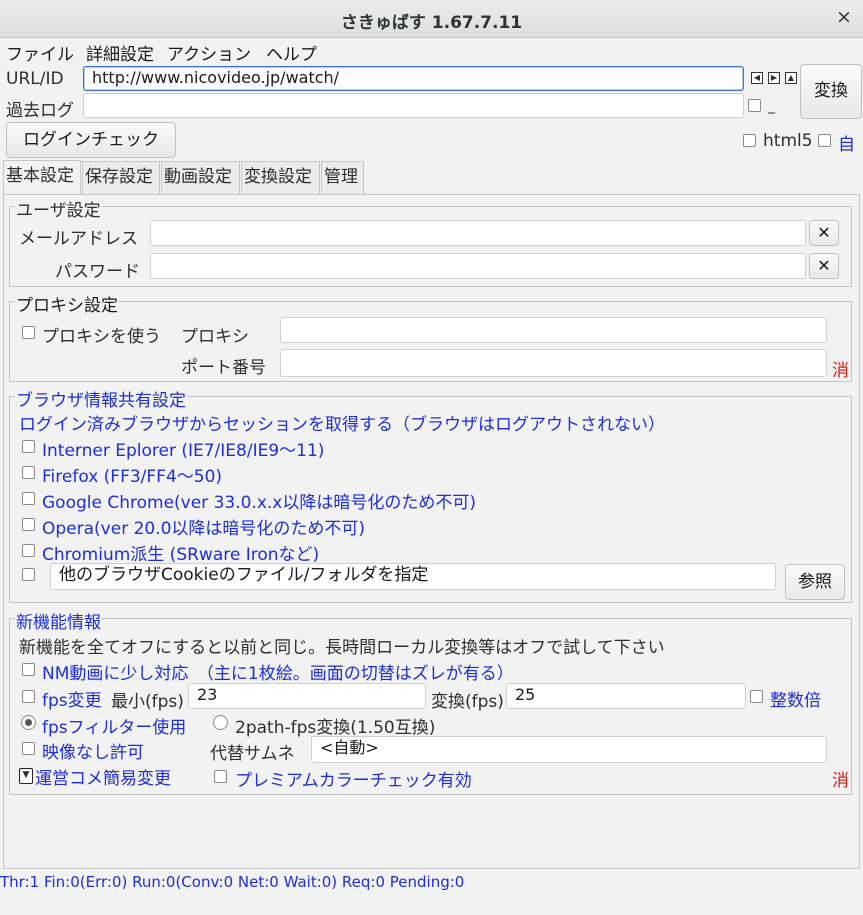 The width and height of the screenshot is (863, 915). Describe the element at coordinates (147, 702) in the screenshot. I see `min-fps-label: 最小(fps)` at that location.